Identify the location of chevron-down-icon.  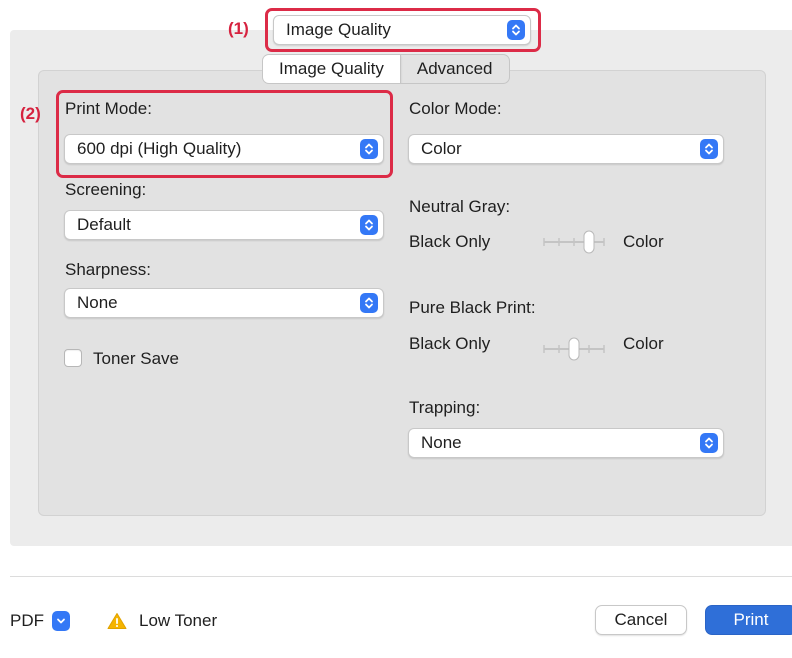
(61, 621).